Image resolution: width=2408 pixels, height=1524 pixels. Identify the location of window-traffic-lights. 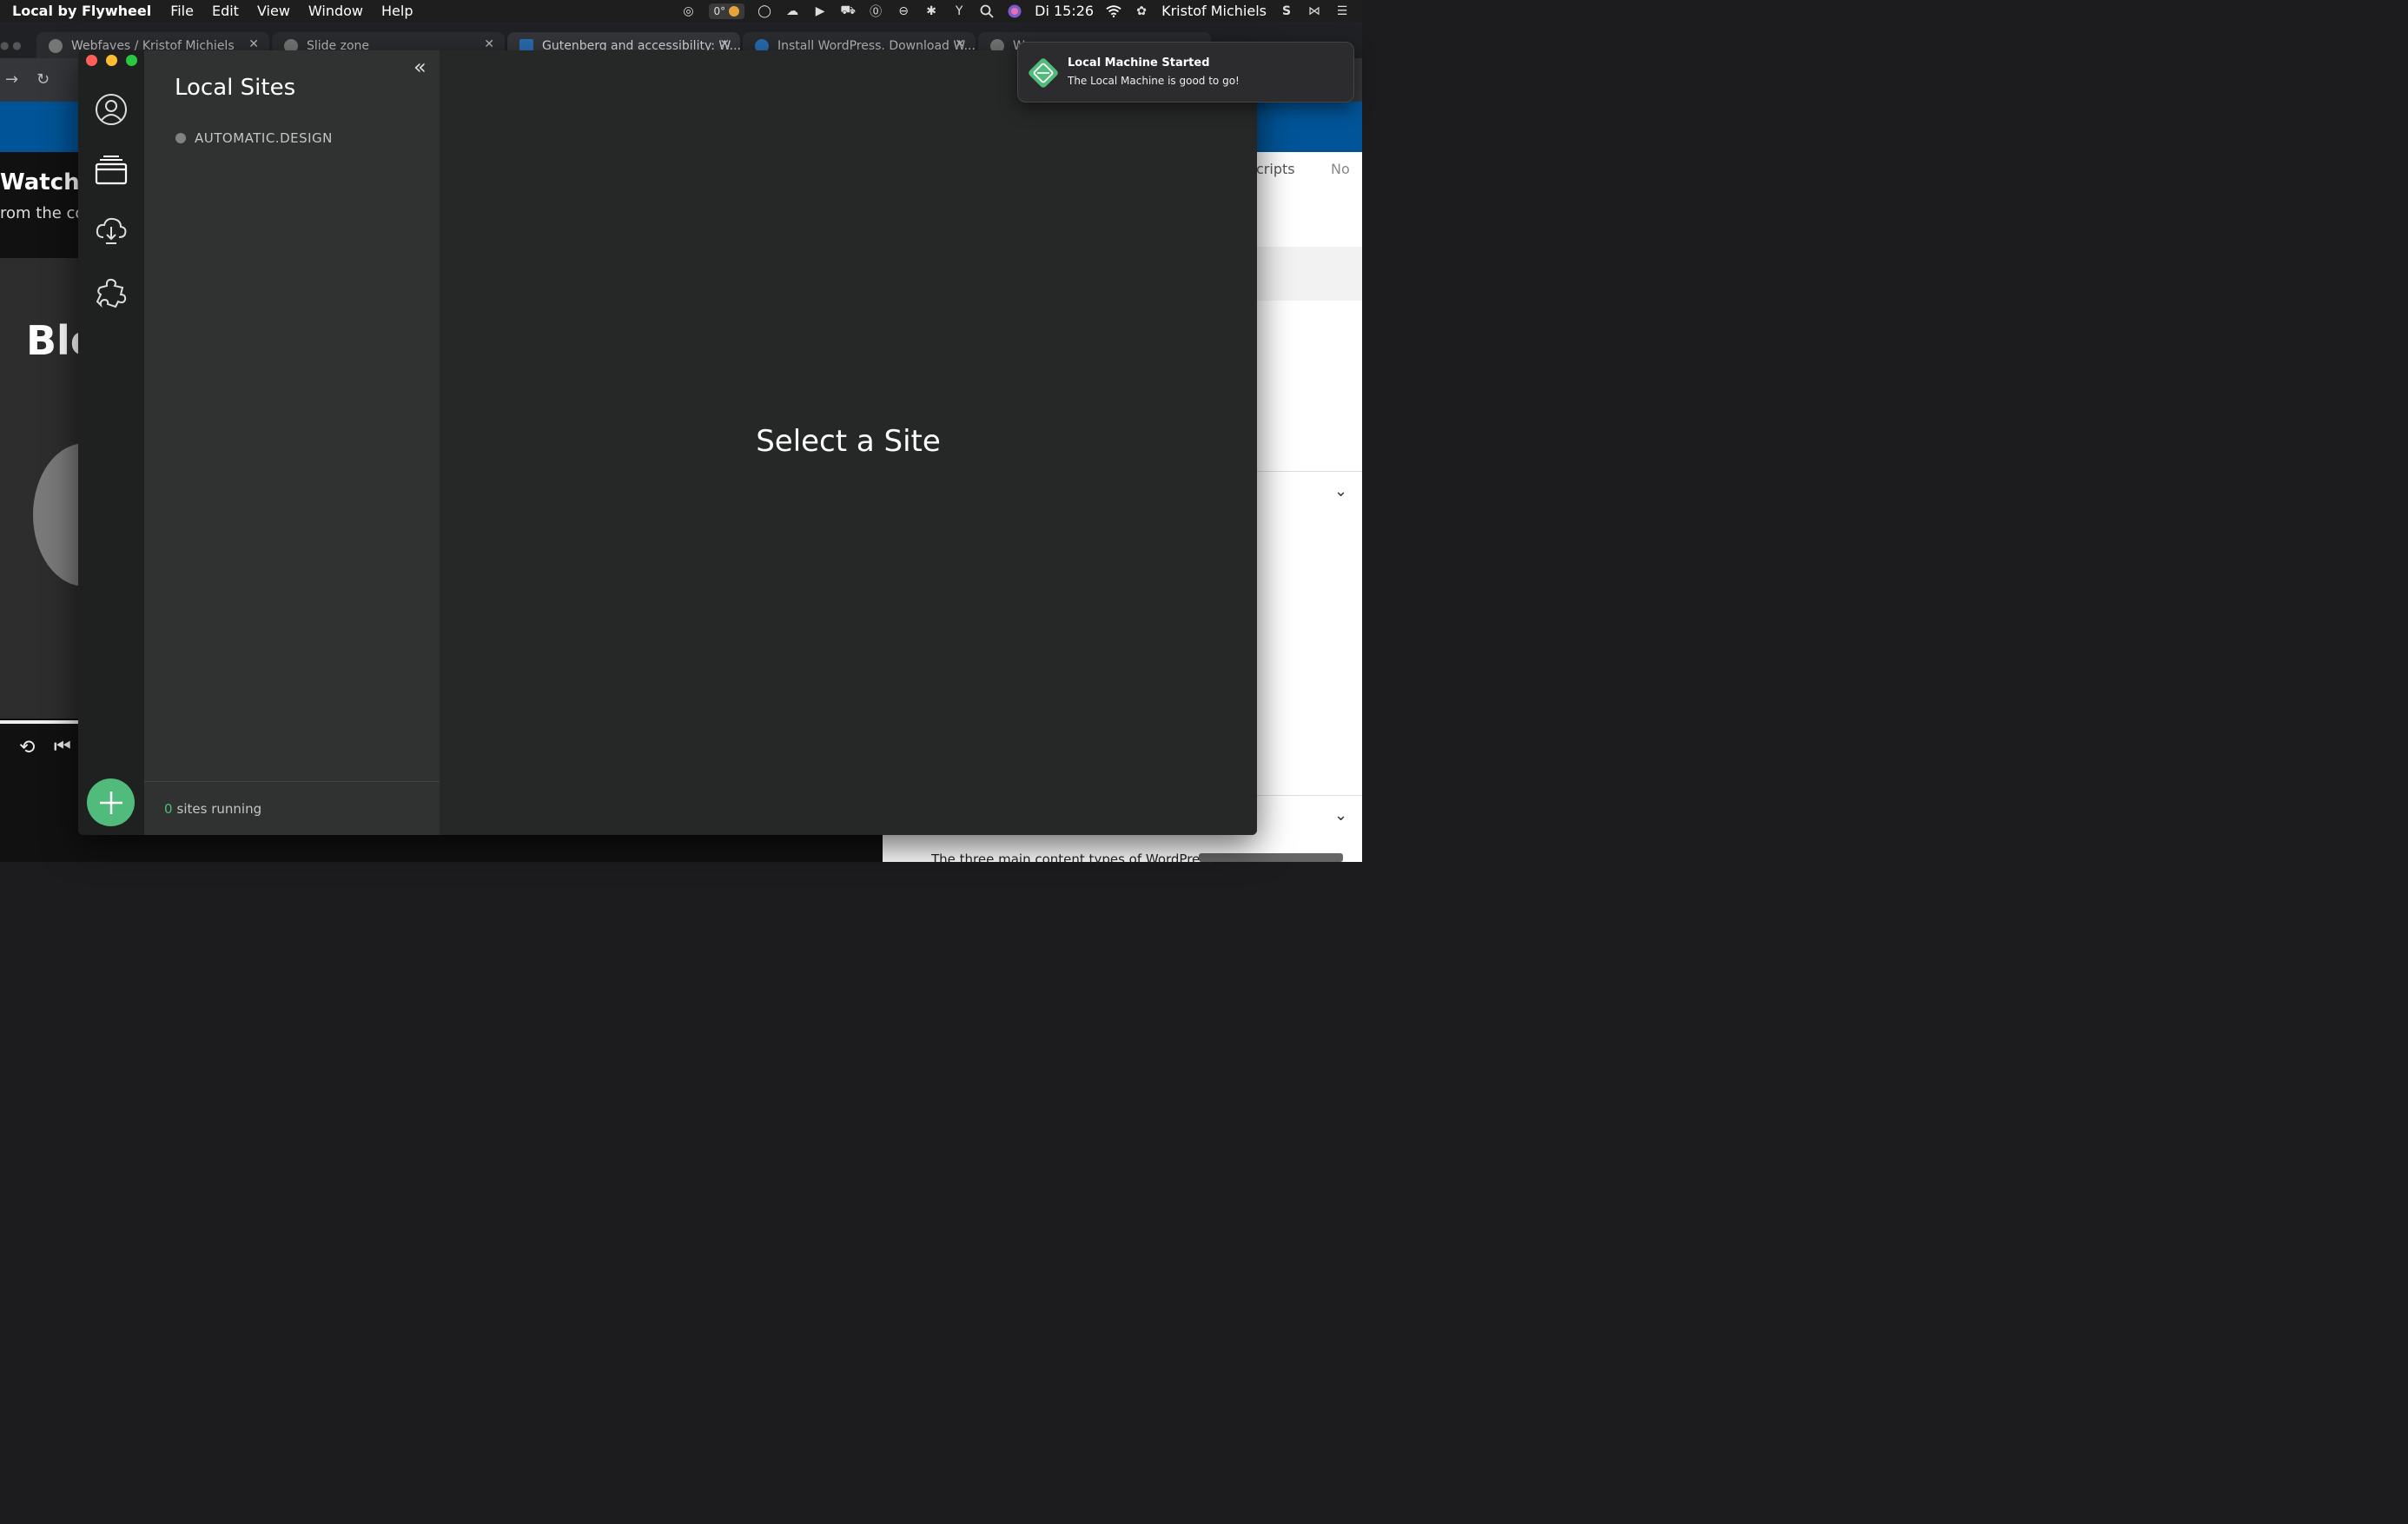
(112, 61).